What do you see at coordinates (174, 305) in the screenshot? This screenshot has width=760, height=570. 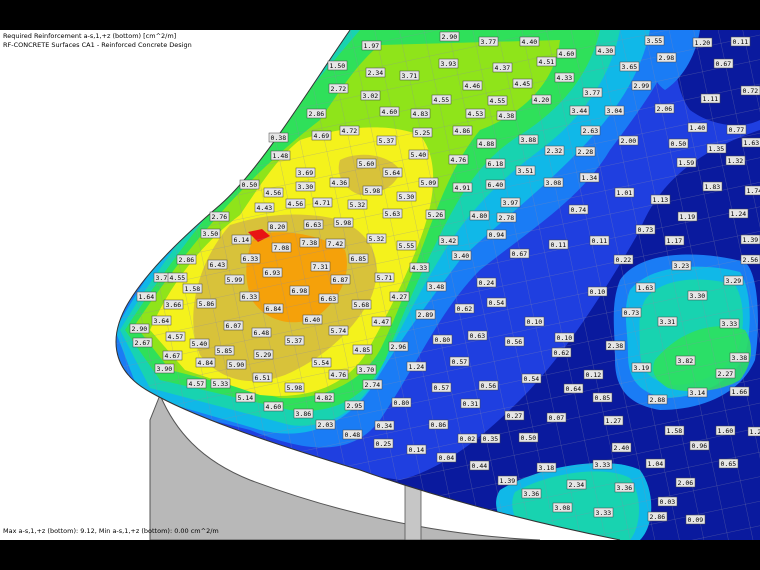 I see `svg-text: 3.66` at bounding box center [174, 305].